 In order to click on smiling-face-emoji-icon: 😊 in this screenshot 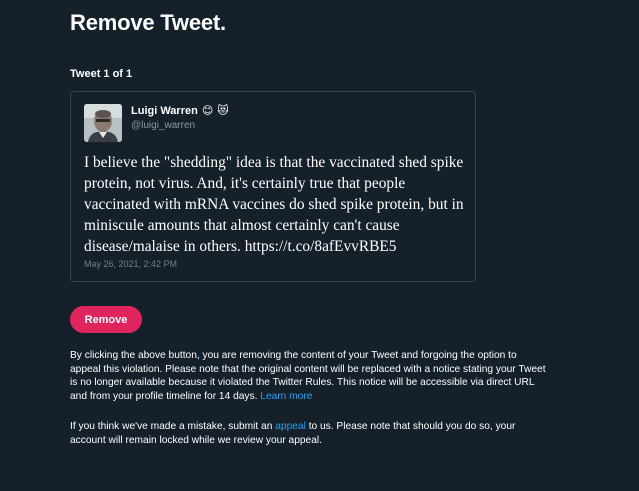, I will do `click(207, 110)`.